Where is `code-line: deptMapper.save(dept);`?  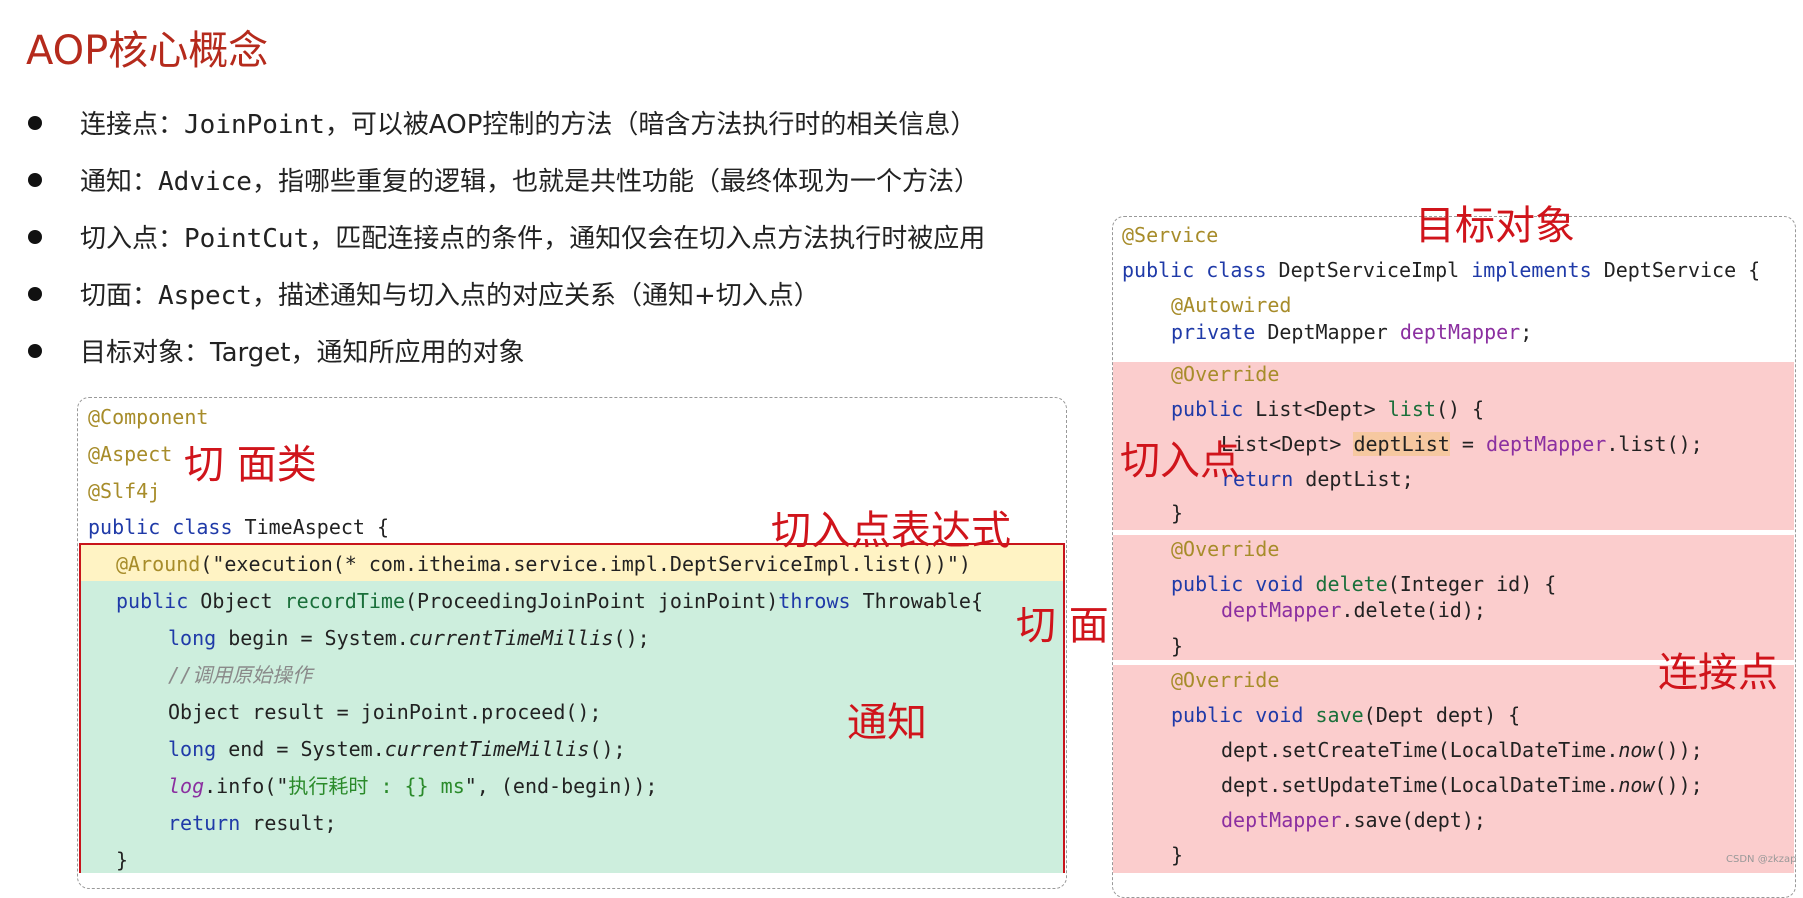 code-line: deptMapper.save(dept); is located at coordinates (1353, 820).